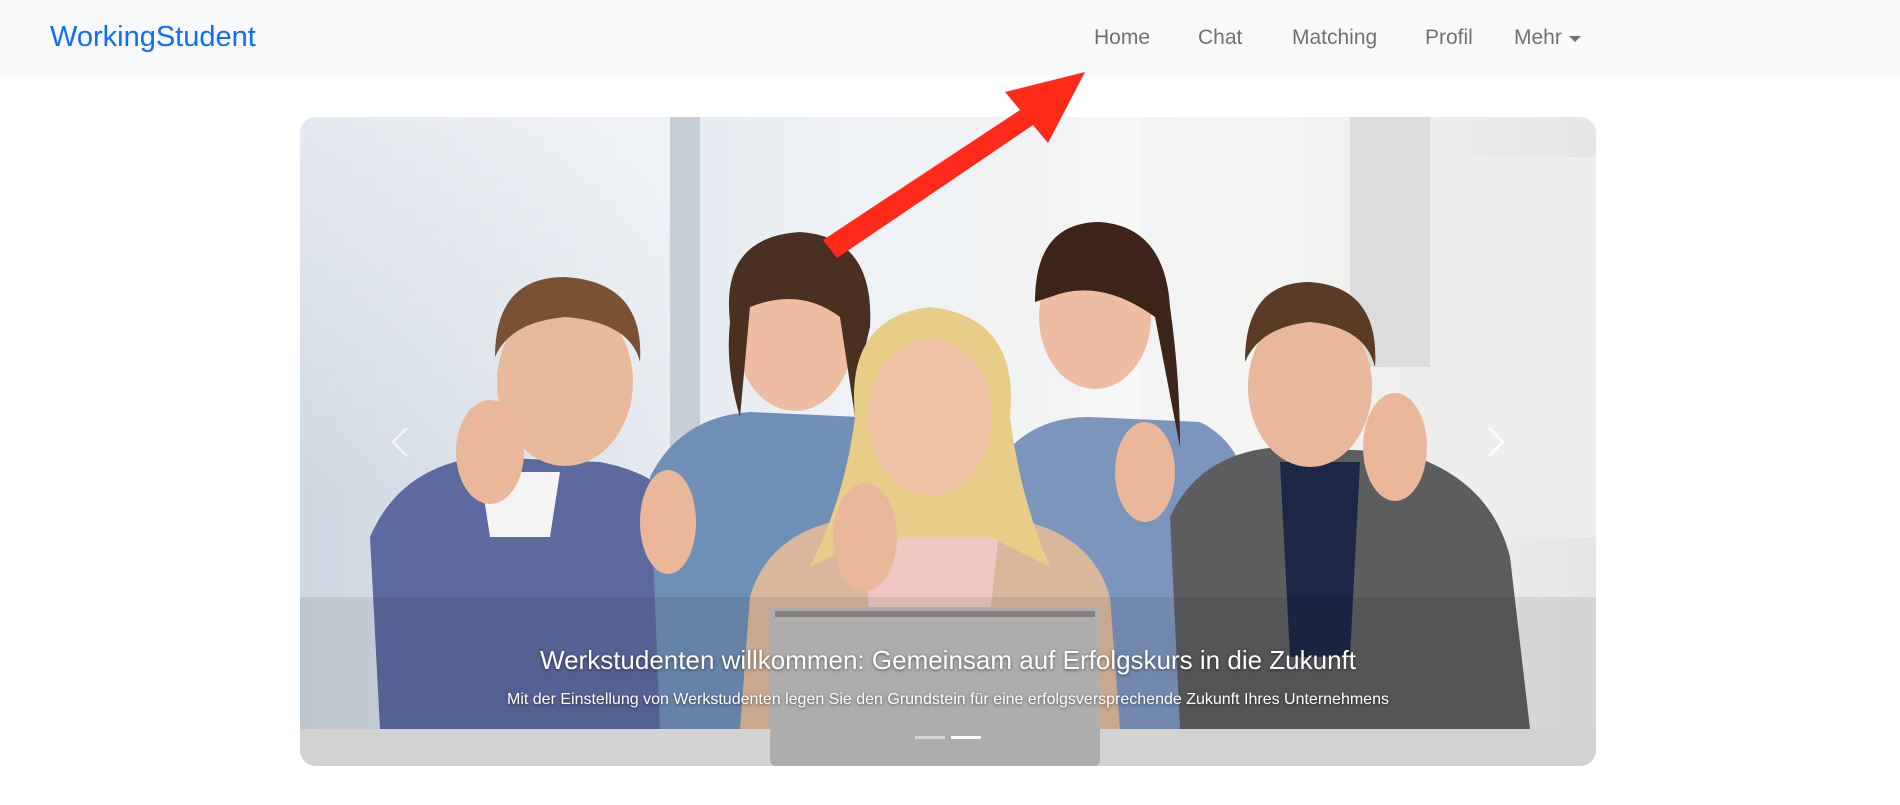  I want to click on nav-link-chat: Chat, so click(1220, 38).